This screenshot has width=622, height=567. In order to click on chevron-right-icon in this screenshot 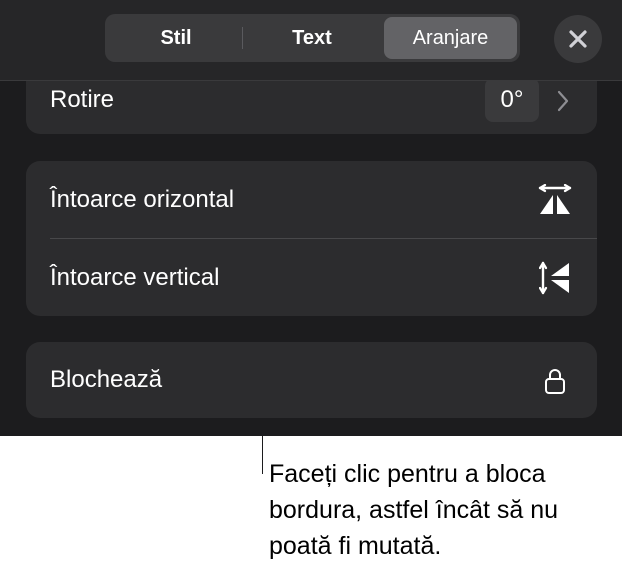, I will do `click(563, 101)`.